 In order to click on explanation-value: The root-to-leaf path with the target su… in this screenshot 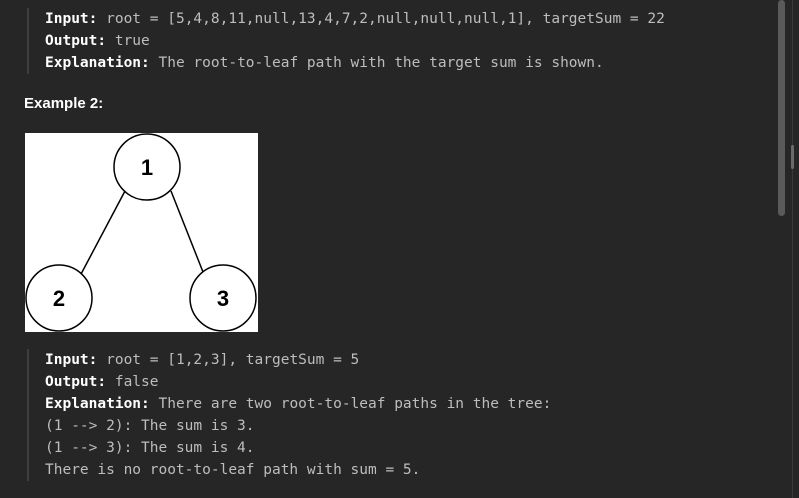, I will do `click(376, 63)`.